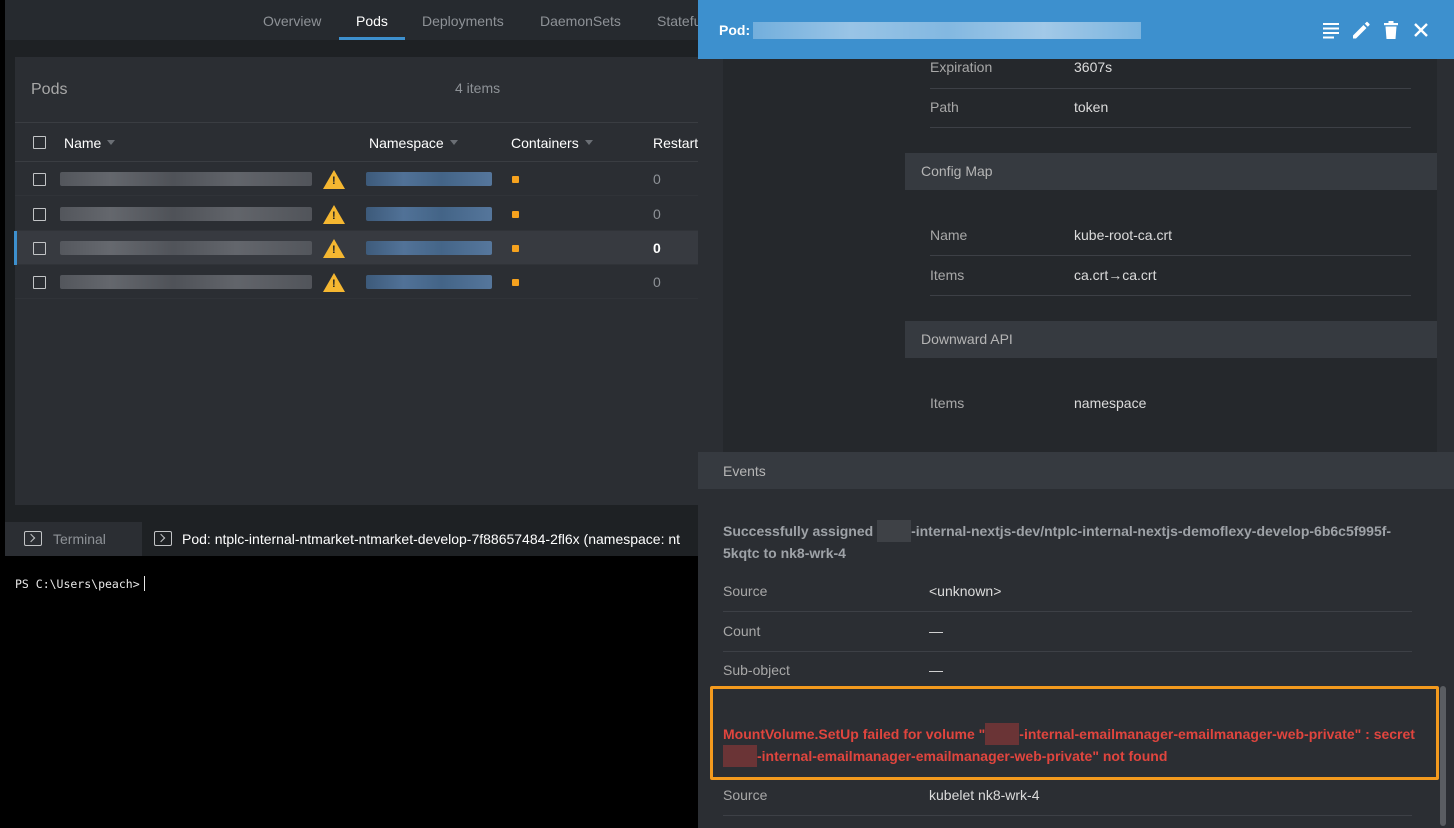 The width and height of the screenshot is (1454, 828). Describe the element at coordinates (894, 531) in the screenshot. I see `redacted-text` at that location.